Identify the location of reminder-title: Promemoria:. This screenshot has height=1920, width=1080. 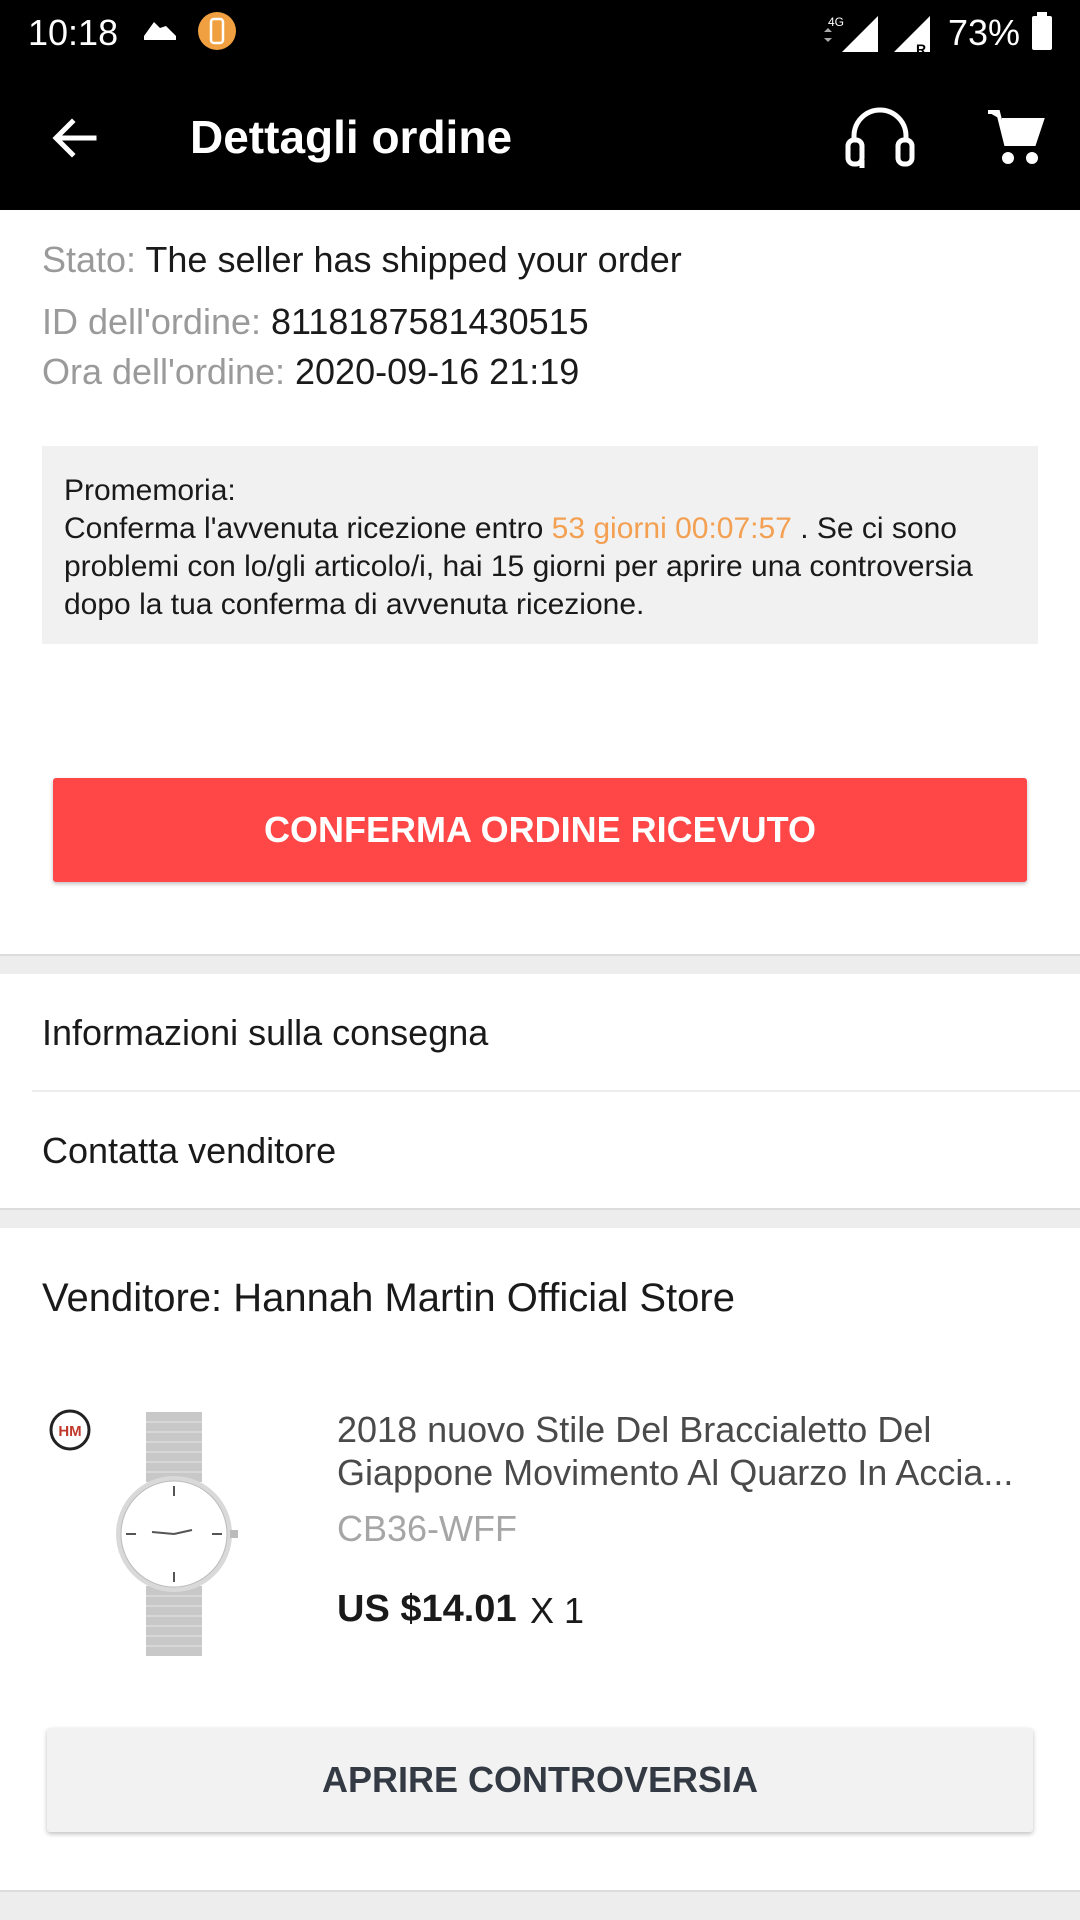
(150, 490).